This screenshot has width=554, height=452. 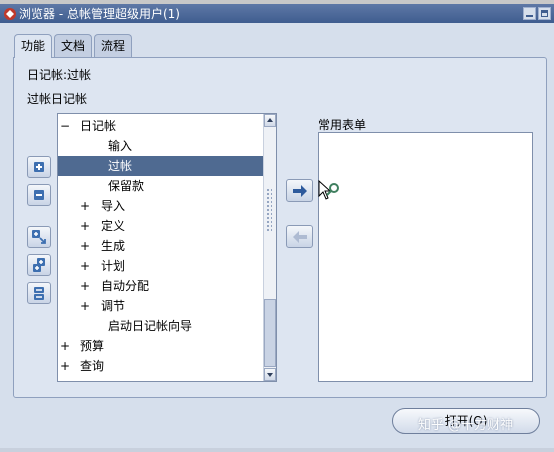 I want to click on favorites-label: 常用表单, so click(x=342, y=125).